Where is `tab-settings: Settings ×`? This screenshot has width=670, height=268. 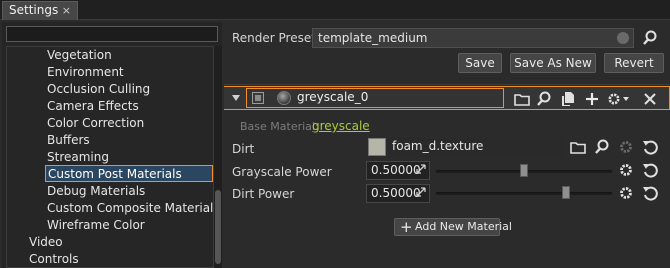
tab-settings: Settings × is located at coordinates (40, 10).